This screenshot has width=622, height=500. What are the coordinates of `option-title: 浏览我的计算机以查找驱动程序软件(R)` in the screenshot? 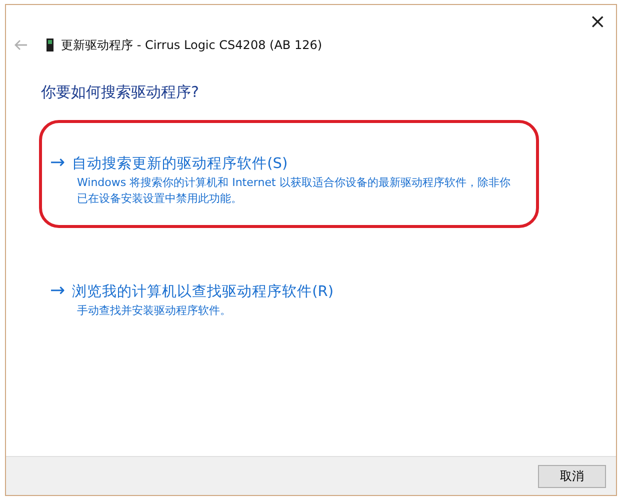 It's located at (203, 291).